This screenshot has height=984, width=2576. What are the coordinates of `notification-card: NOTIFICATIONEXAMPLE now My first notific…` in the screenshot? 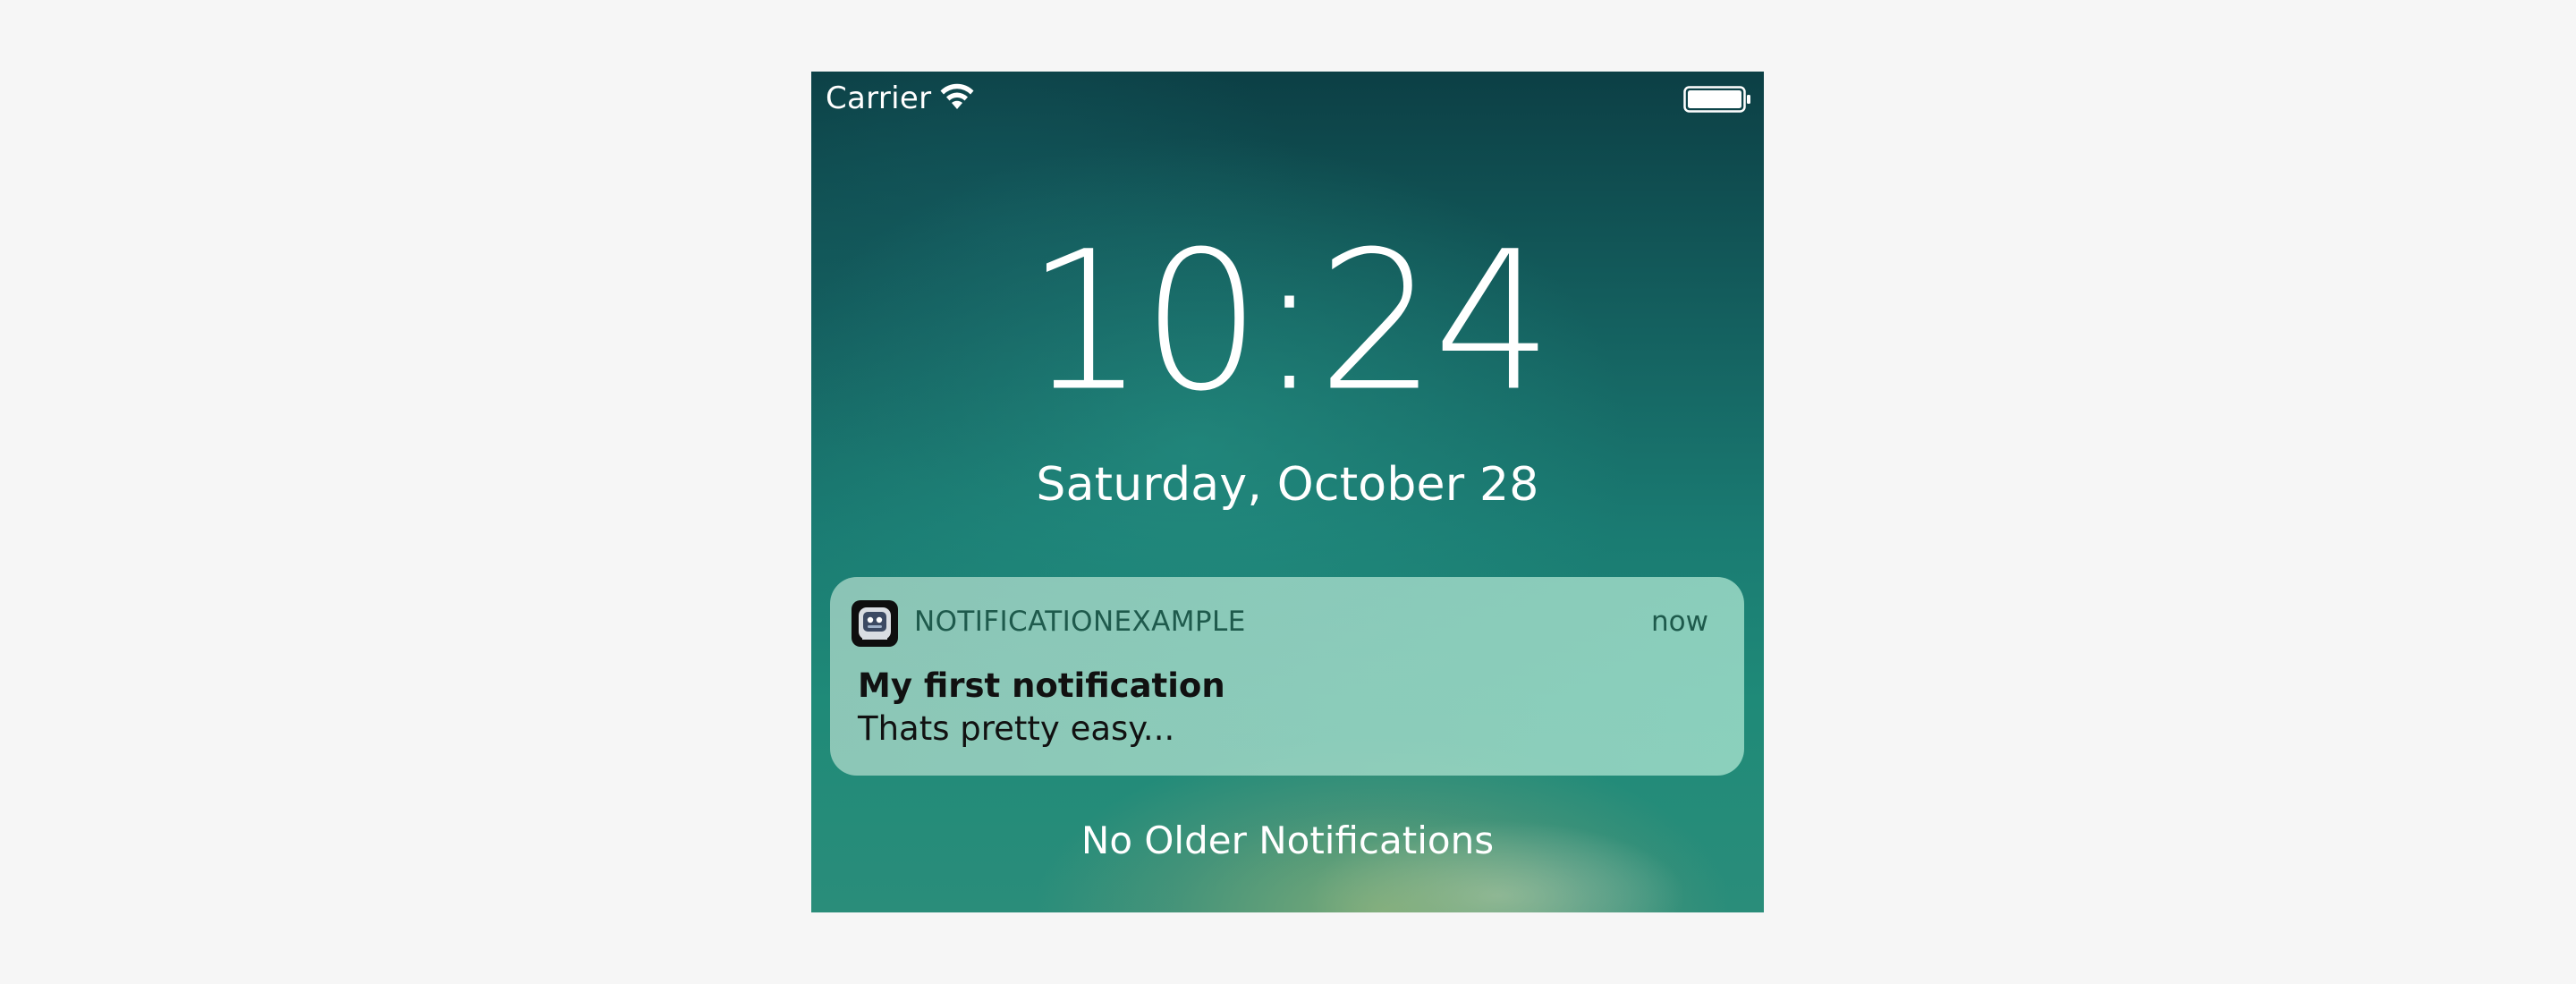 It's located at (1287, 676).